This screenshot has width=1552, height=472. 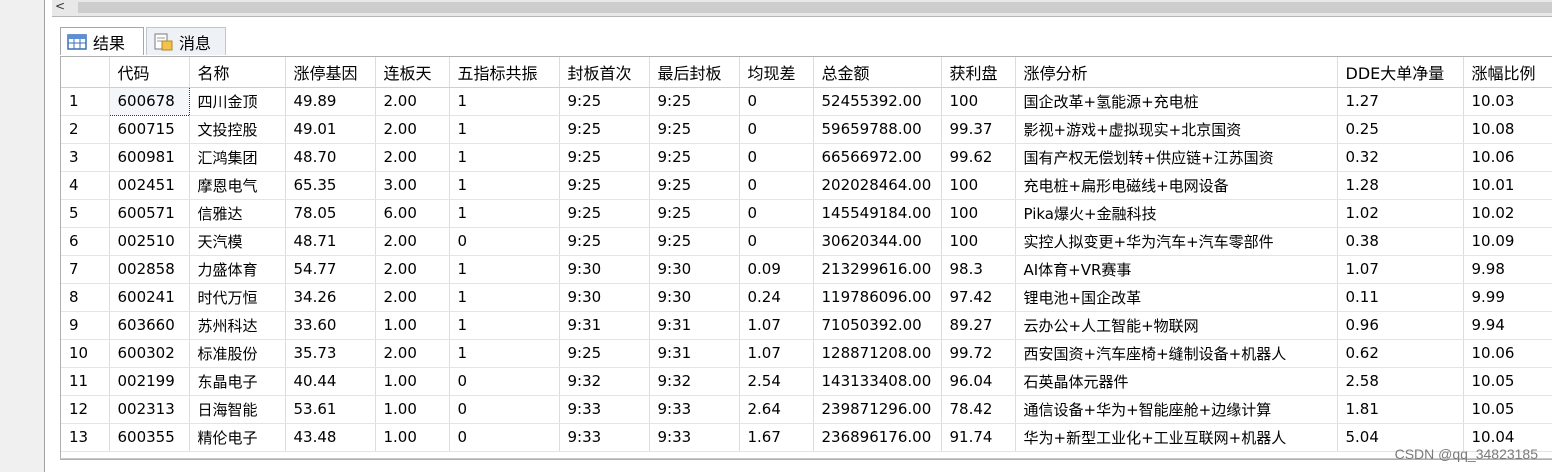 I want to click on table-cell: 30620344.00, so click(x=877, y=241).